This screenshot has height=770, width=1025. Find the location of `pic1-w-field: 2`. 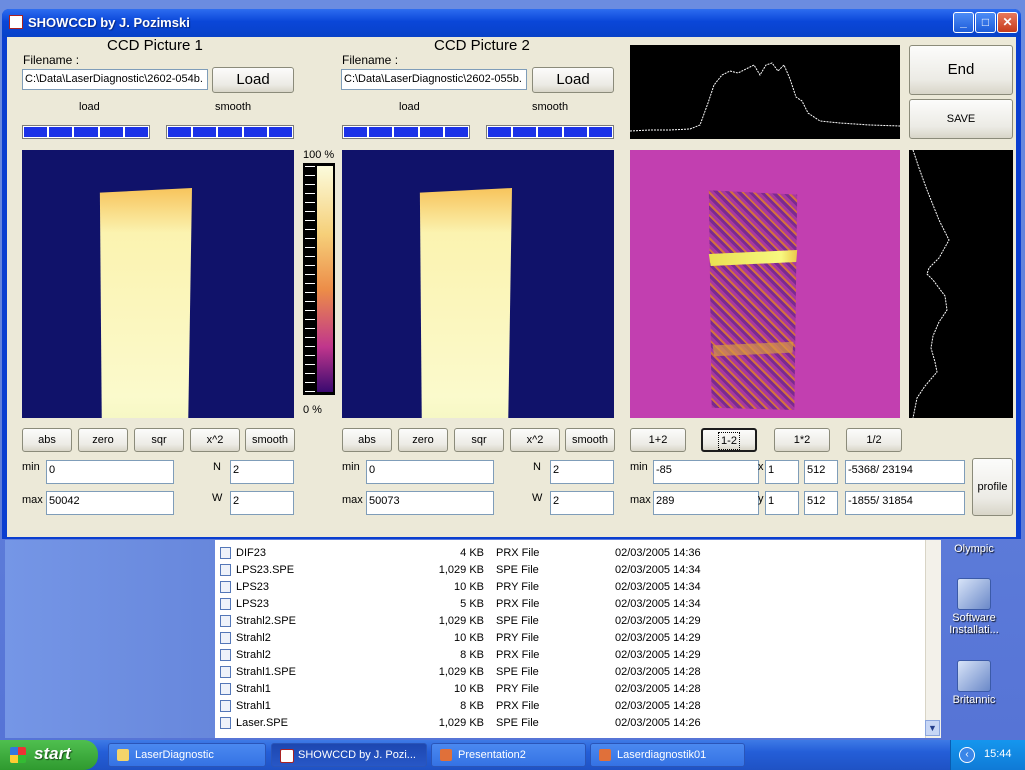

pic1-w-field: 2 is located at coordinates (262, 503).